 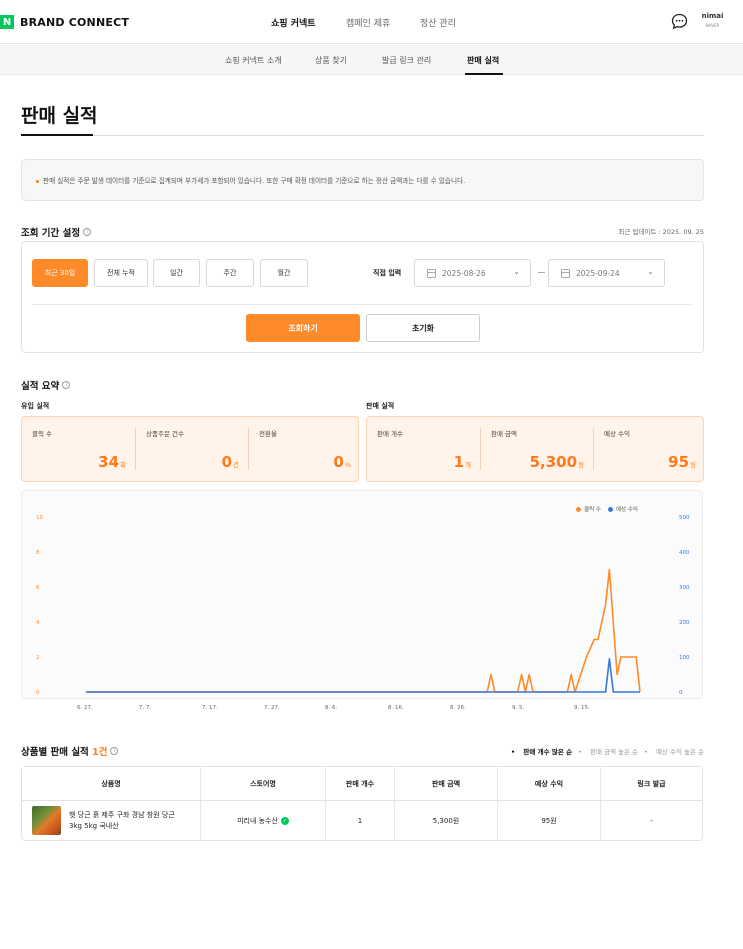 What do you see at coordinates (331, 60) in the screenshot?
I see `sub-nav-find-products: 상품 찾기` at bounding box center [331, 60].